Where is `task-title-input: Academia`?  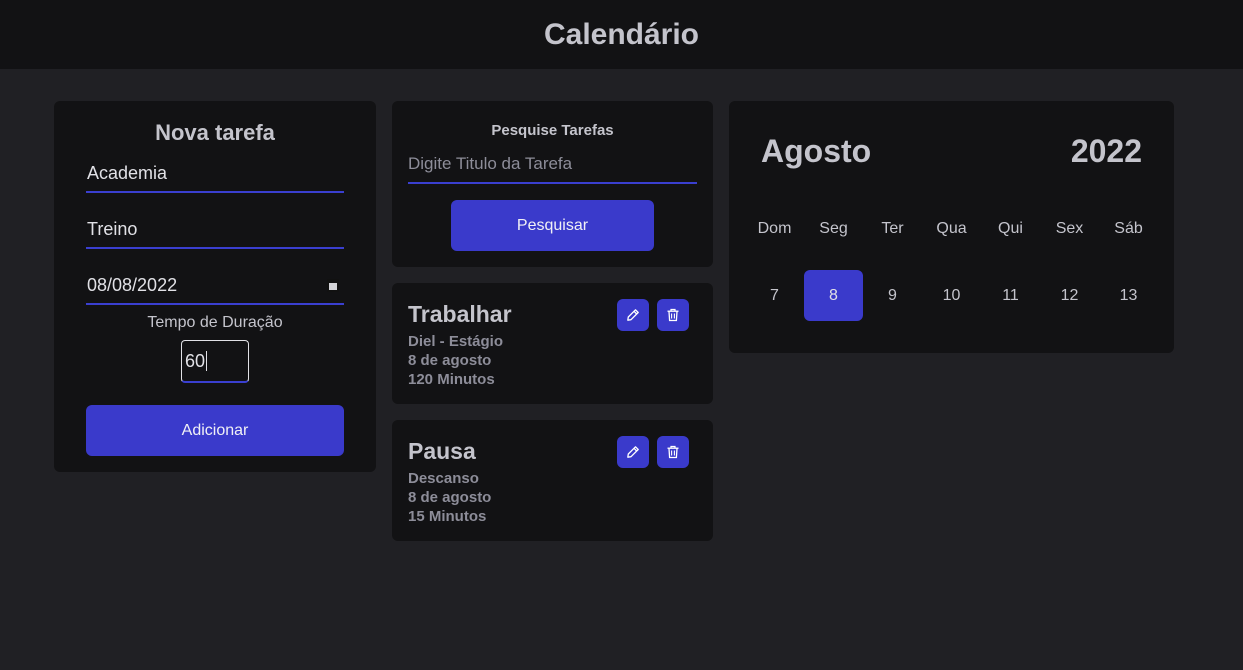
task-title-input: Academia is located at coordinates (215, 174).